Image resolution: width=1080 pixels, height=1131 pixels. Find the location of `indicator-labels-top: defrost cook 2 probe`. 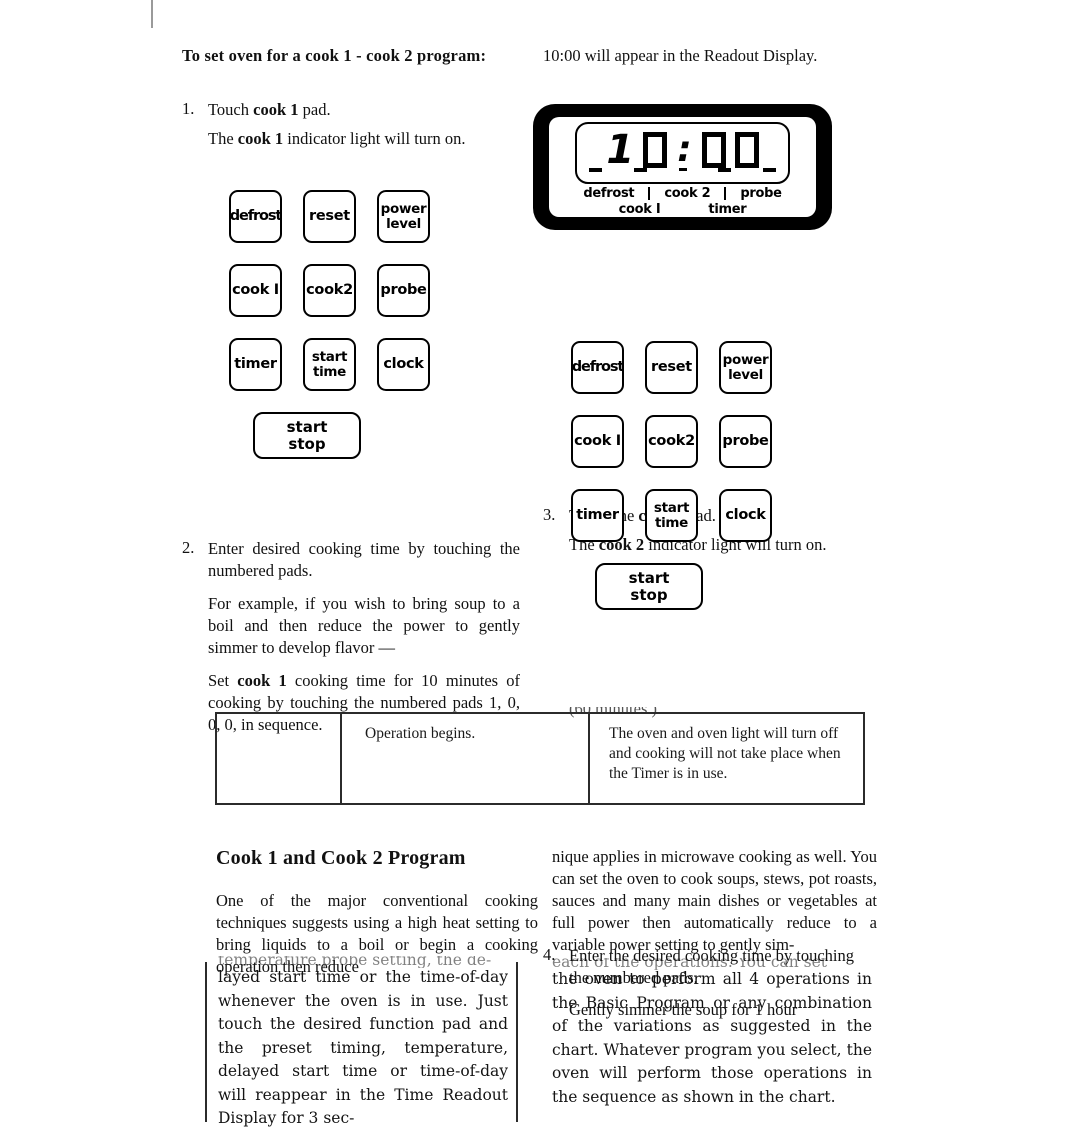

indicator-labels-top: defrost cook 2 probe is located at coordinates (682, 193).